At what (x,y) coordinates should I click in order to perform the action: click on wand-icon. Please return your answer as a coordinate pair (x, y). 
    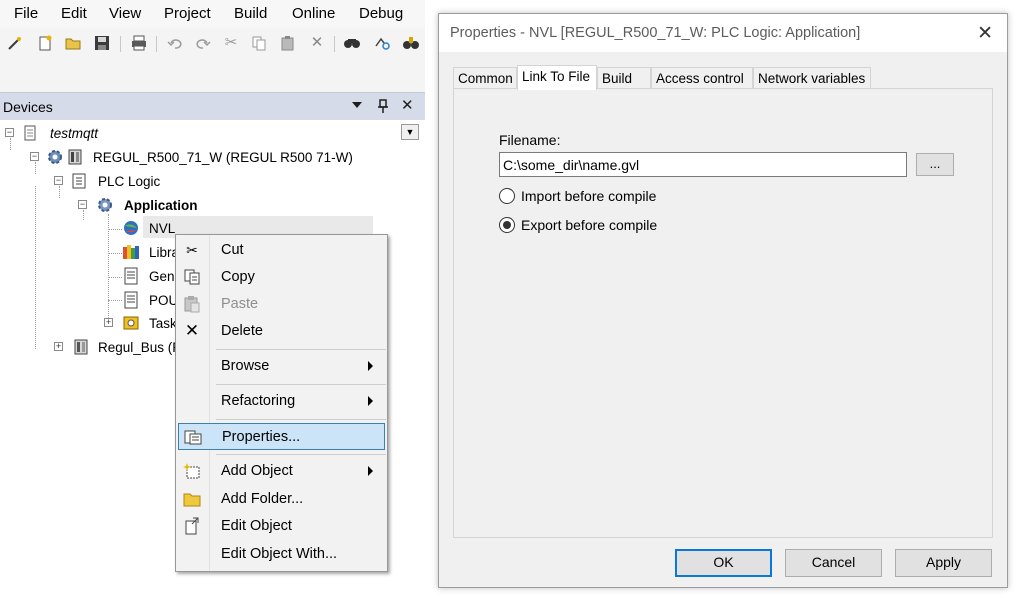
    Looking at the image, I should click on (15, 43).